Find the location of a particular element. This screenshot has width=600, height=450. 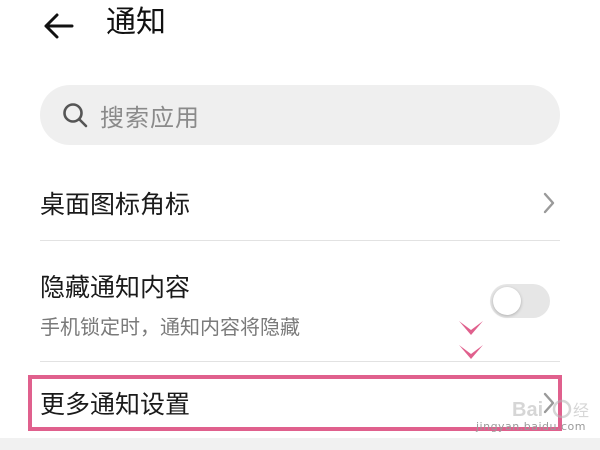

search-input: 搜索应用 is located at coordinates (300, 115).